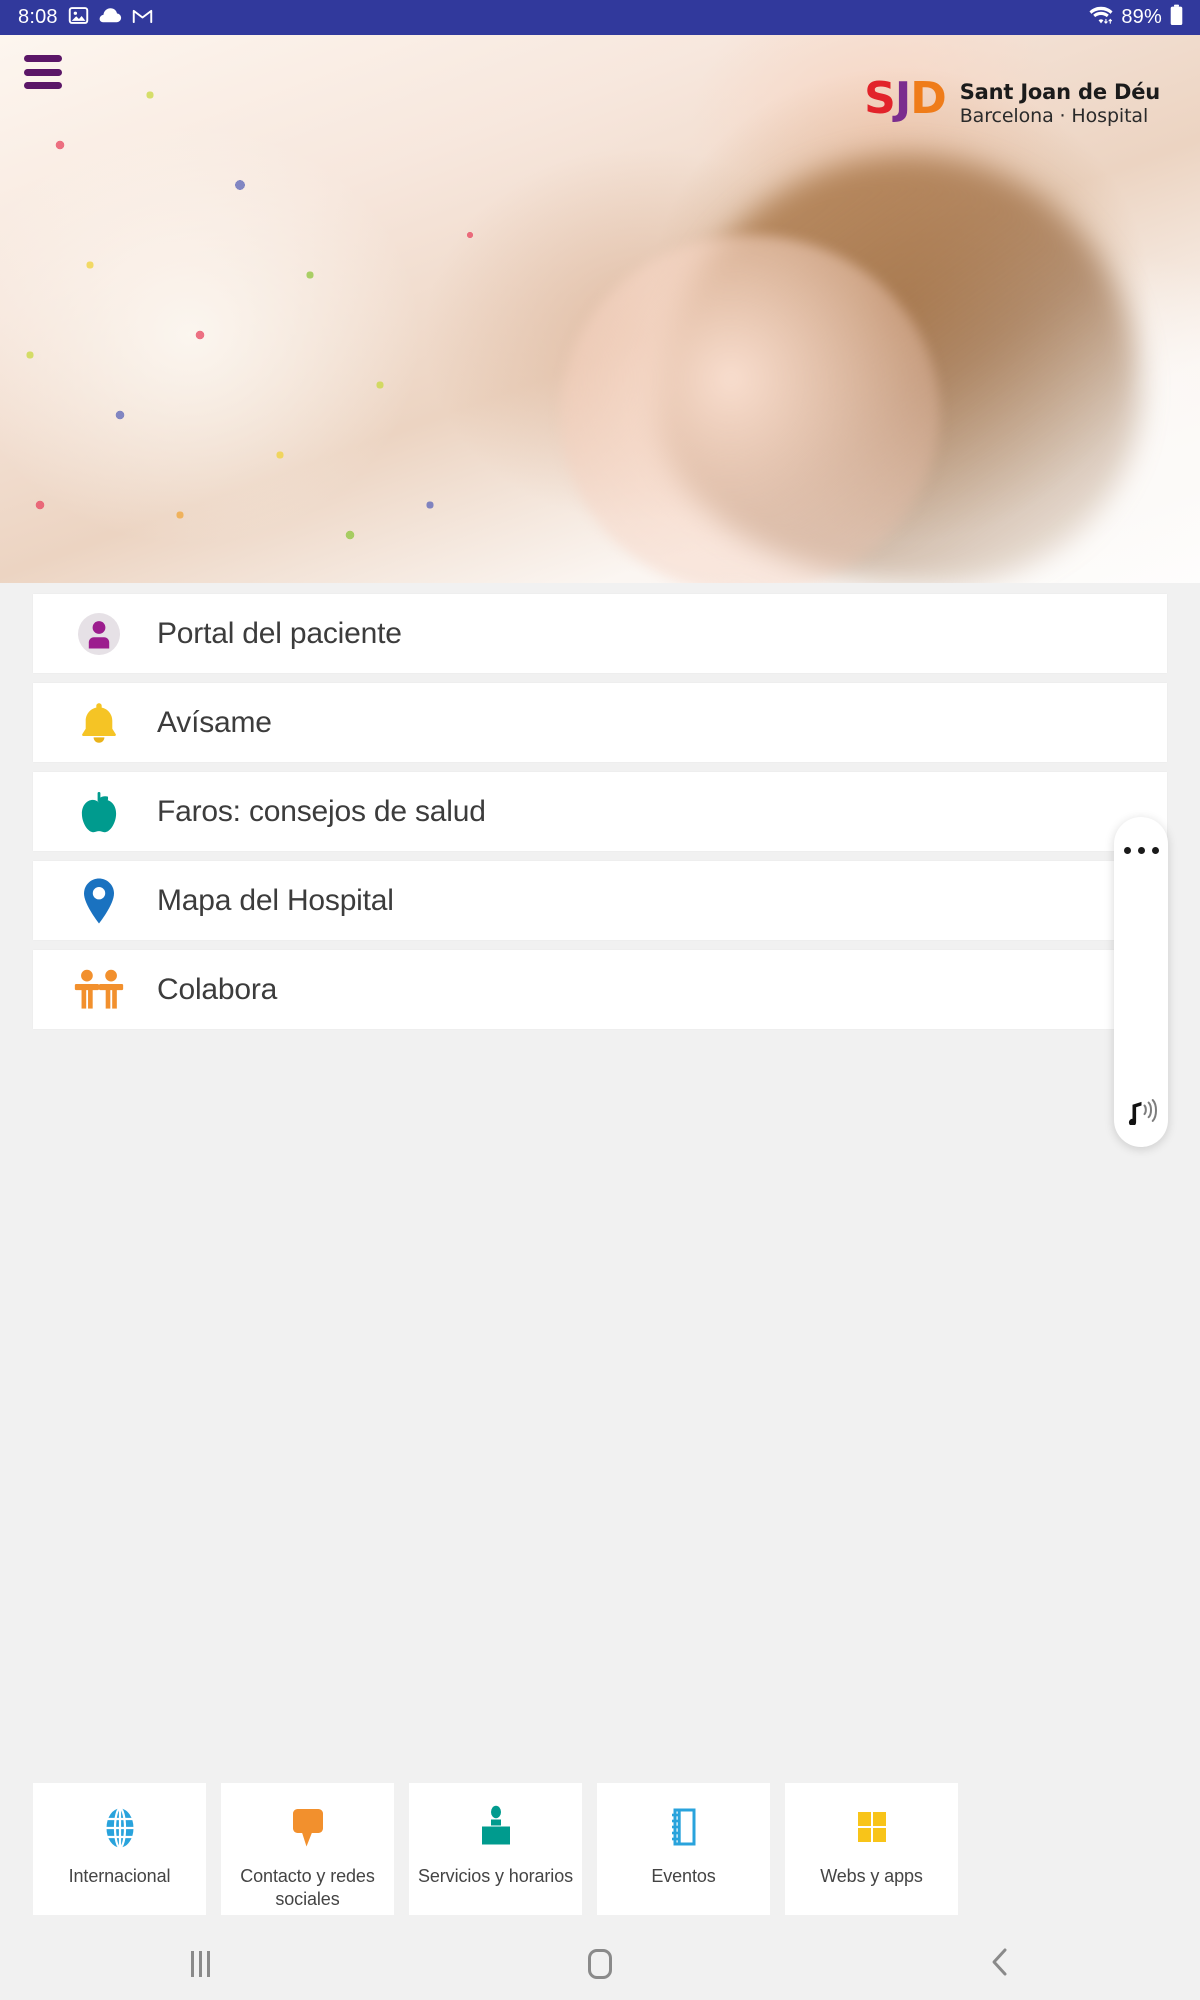 The image size is (1200, 2000). Describe the element at coordinates (110, 18) in the screenshot. I see `cloud-icon` at that location.